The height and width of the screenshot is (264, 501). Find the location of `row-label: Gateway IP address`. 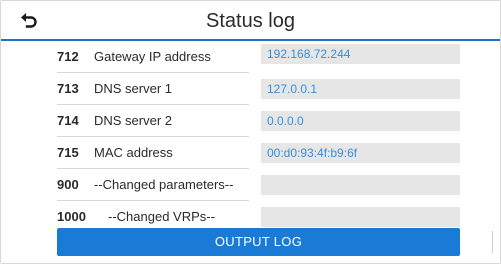

row-label: Gateway IP address is located at coordinates (152, 56).